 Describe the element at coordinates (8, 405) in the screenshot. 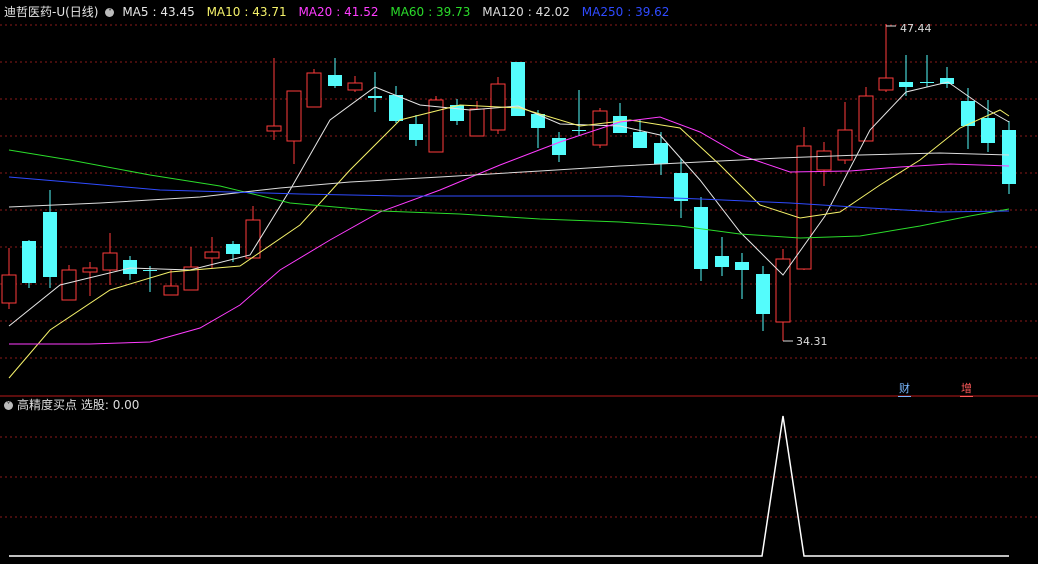

I see `chevron-down-icon: ˅` at that location.